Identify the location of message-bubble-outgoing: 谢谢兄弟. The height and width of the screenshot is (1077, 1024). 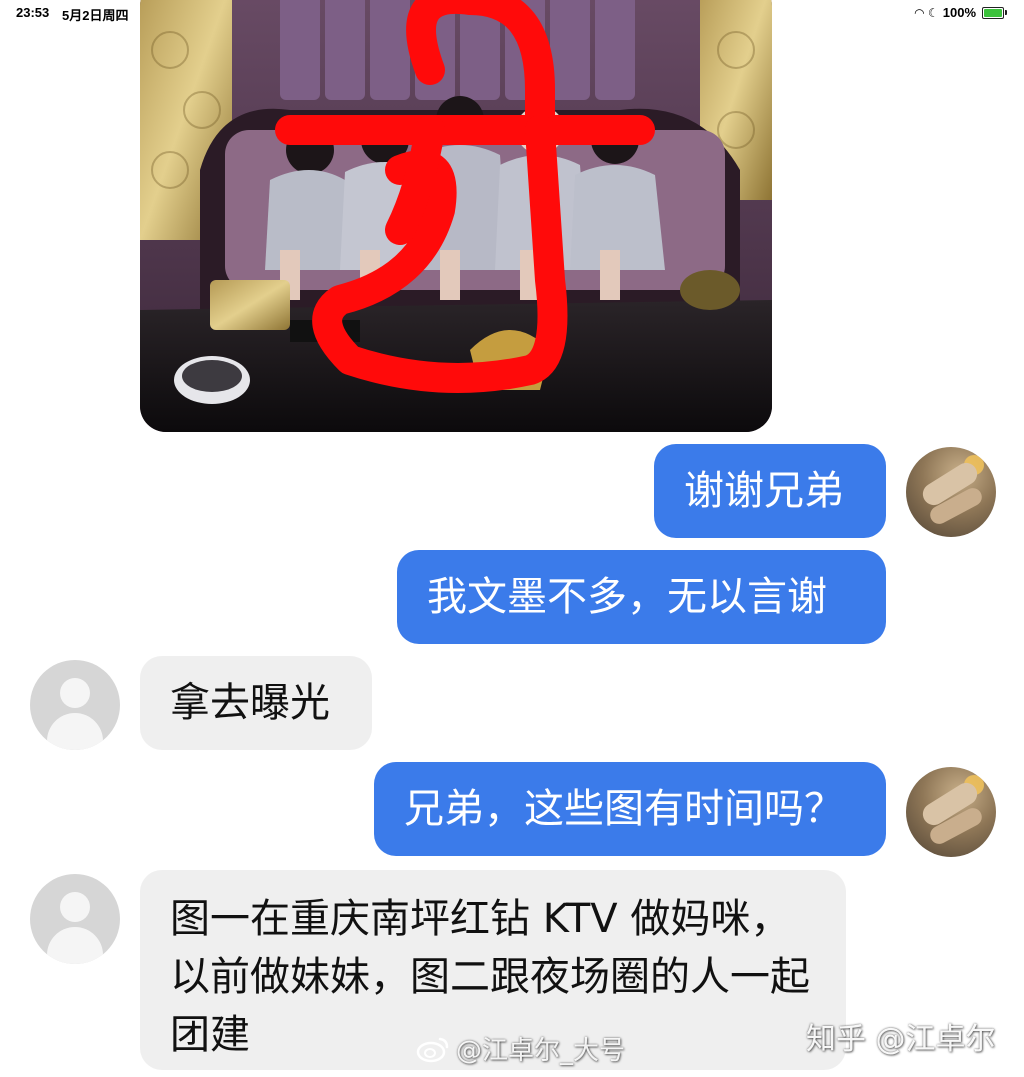
(770, 491).